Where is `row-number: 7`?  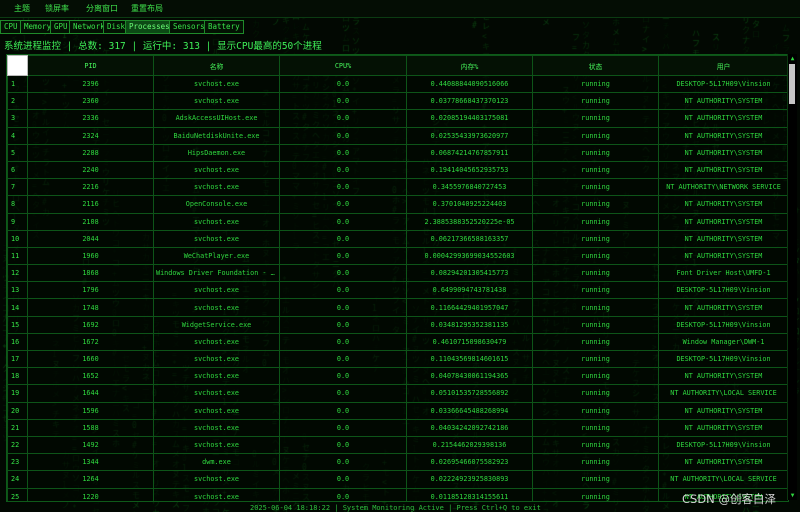 row-number: 7 is located at coordinates (17, 187).